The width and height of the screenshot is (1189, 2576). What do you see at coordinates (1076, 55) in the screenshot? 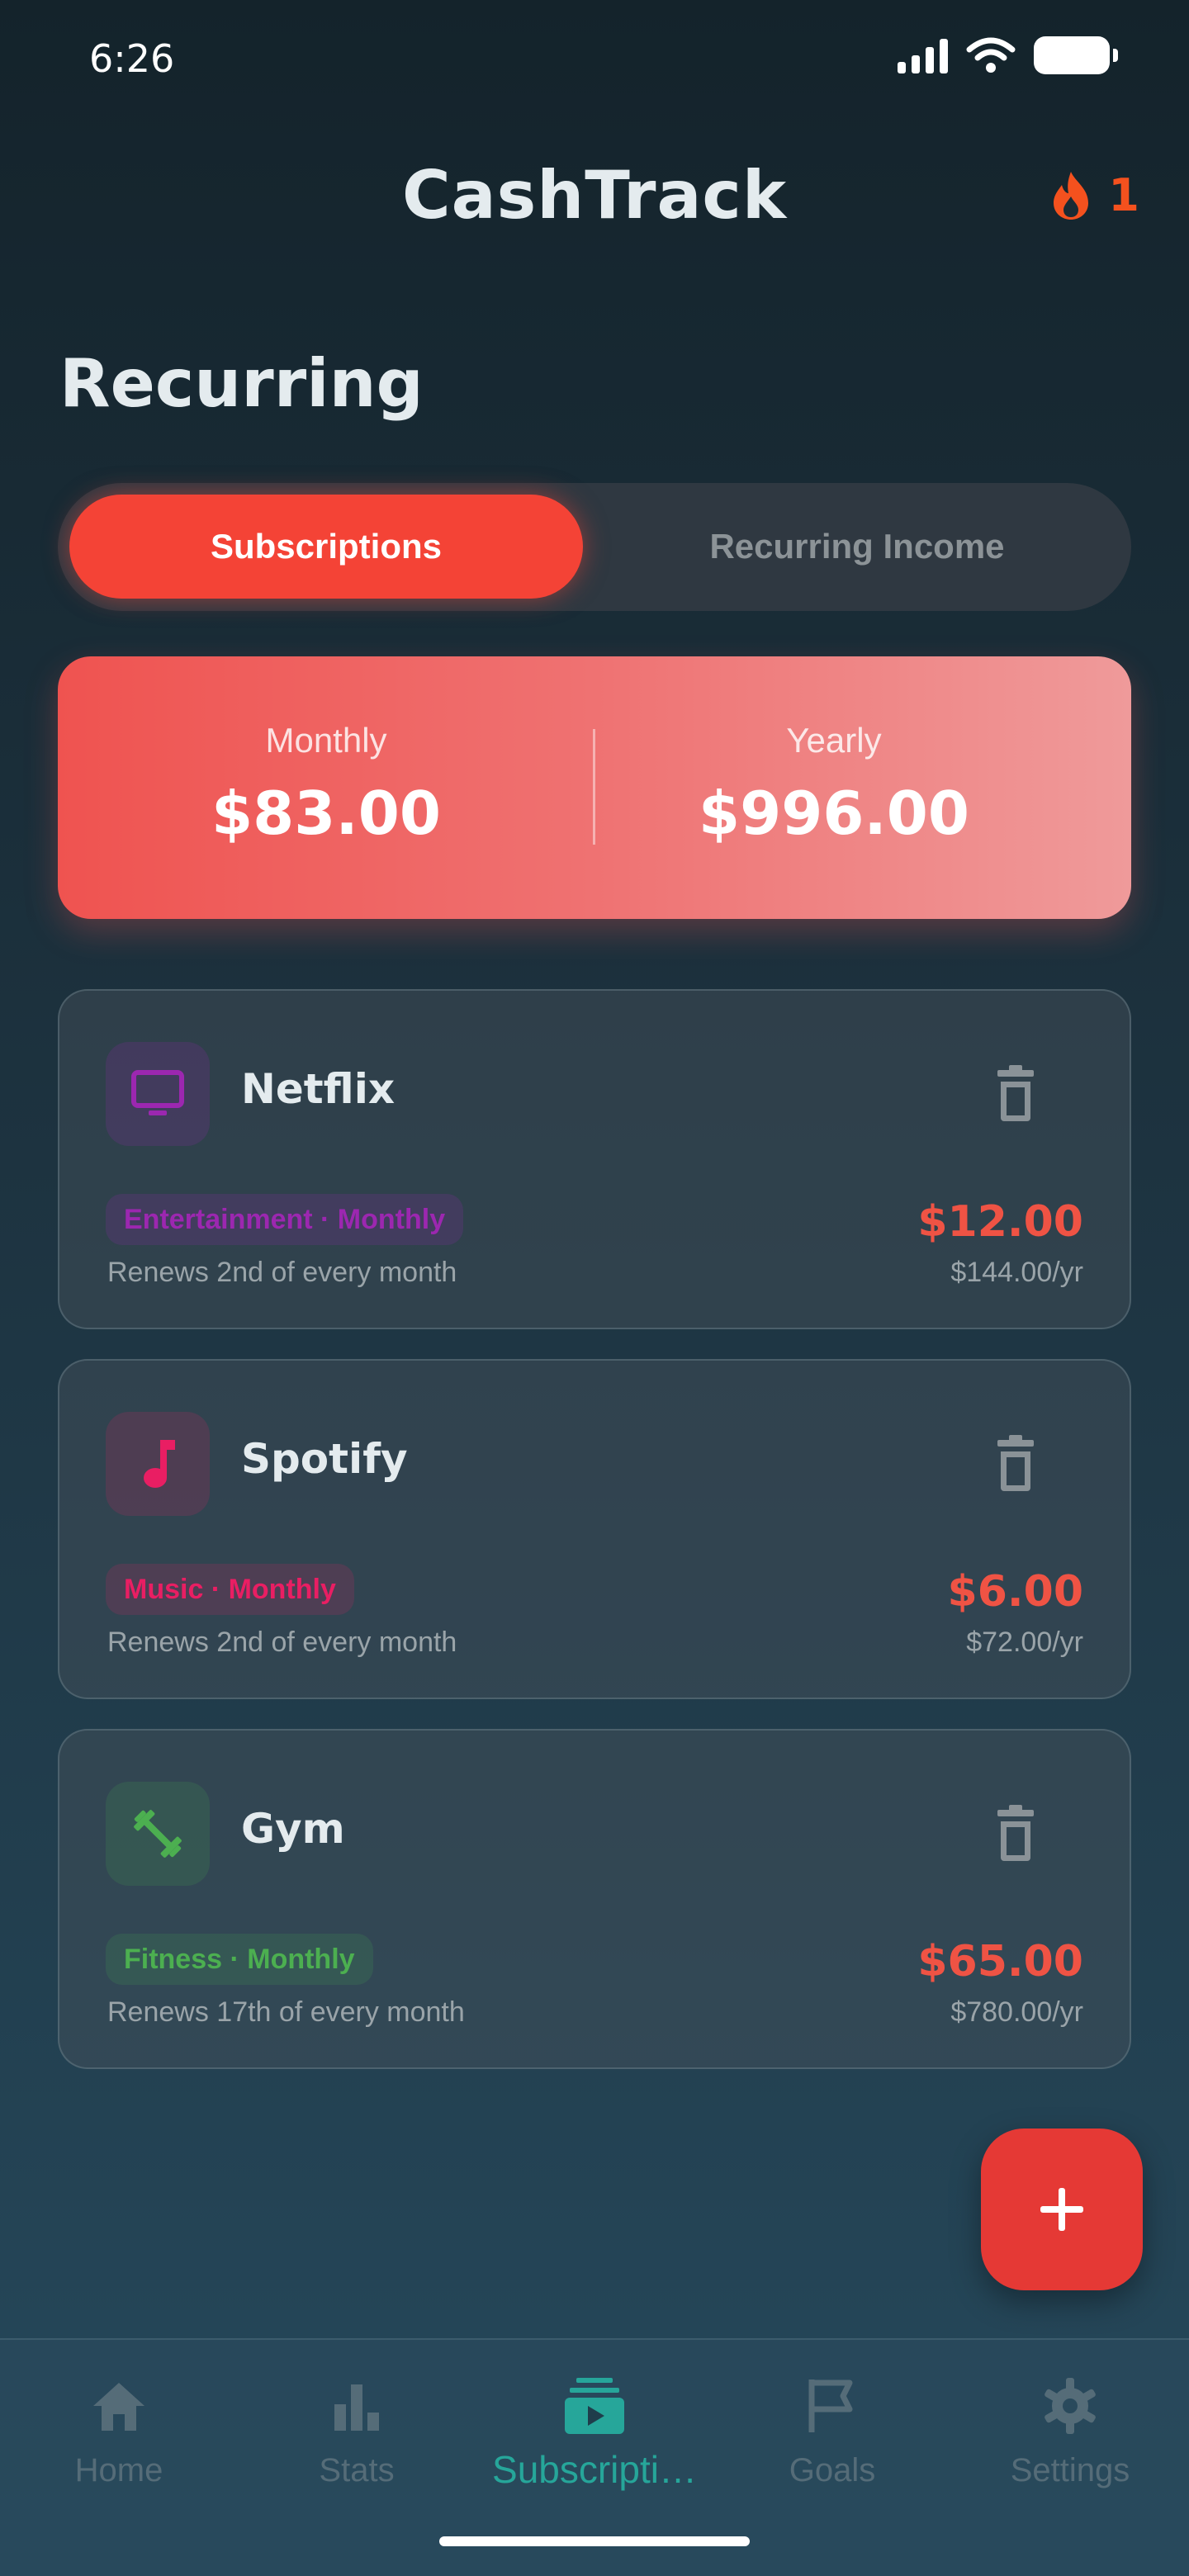
I see `battery-icon` at bounding box center [1076, 55].